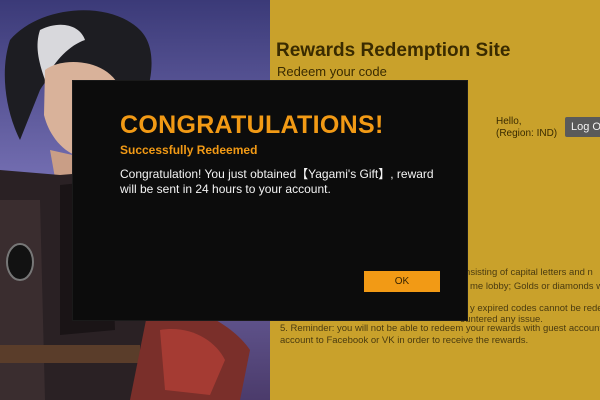 The image size is (600, 400). What do you see at coordinates (332, 71) in the screenshot?
I see `site-subtitle: Redeem your code` at bounding box center [332, 71].